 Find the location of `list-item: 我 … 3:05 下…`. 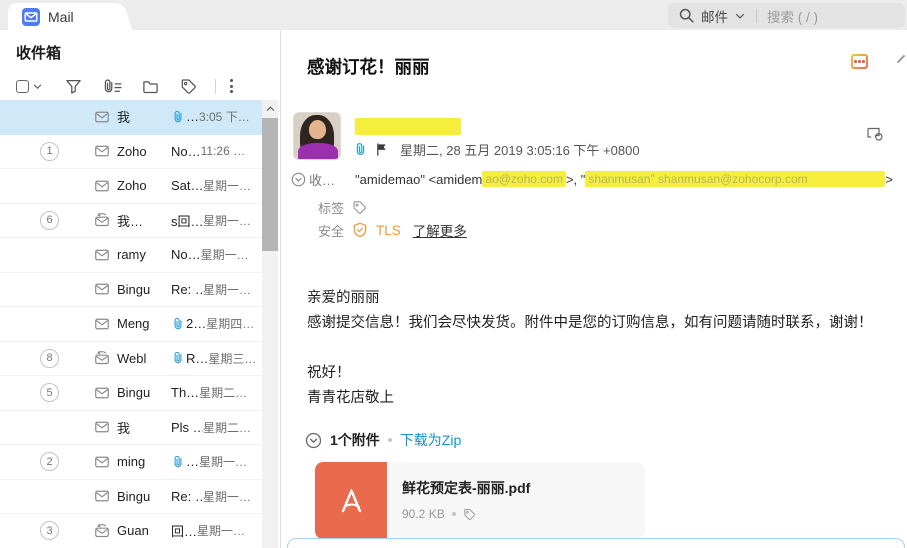

list-item: 我 … 3:05 下… is located at coordinates (131, 117).